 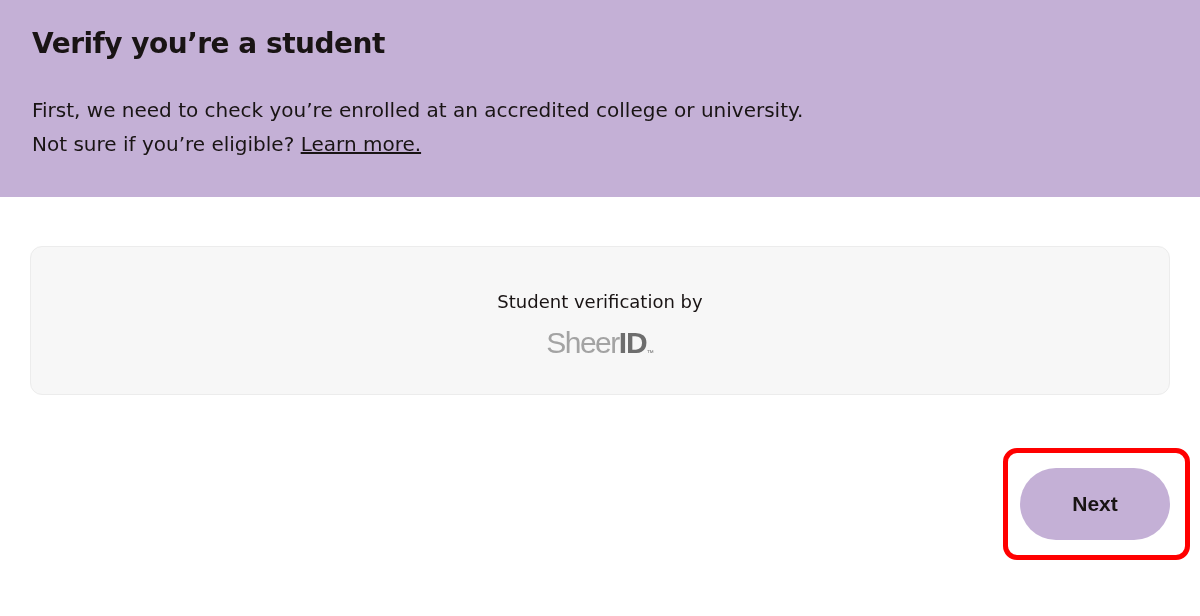 I want to click on intro-text: First, we need to check you’re enrolled at an accredited college or university., so click(x=418, y=110).